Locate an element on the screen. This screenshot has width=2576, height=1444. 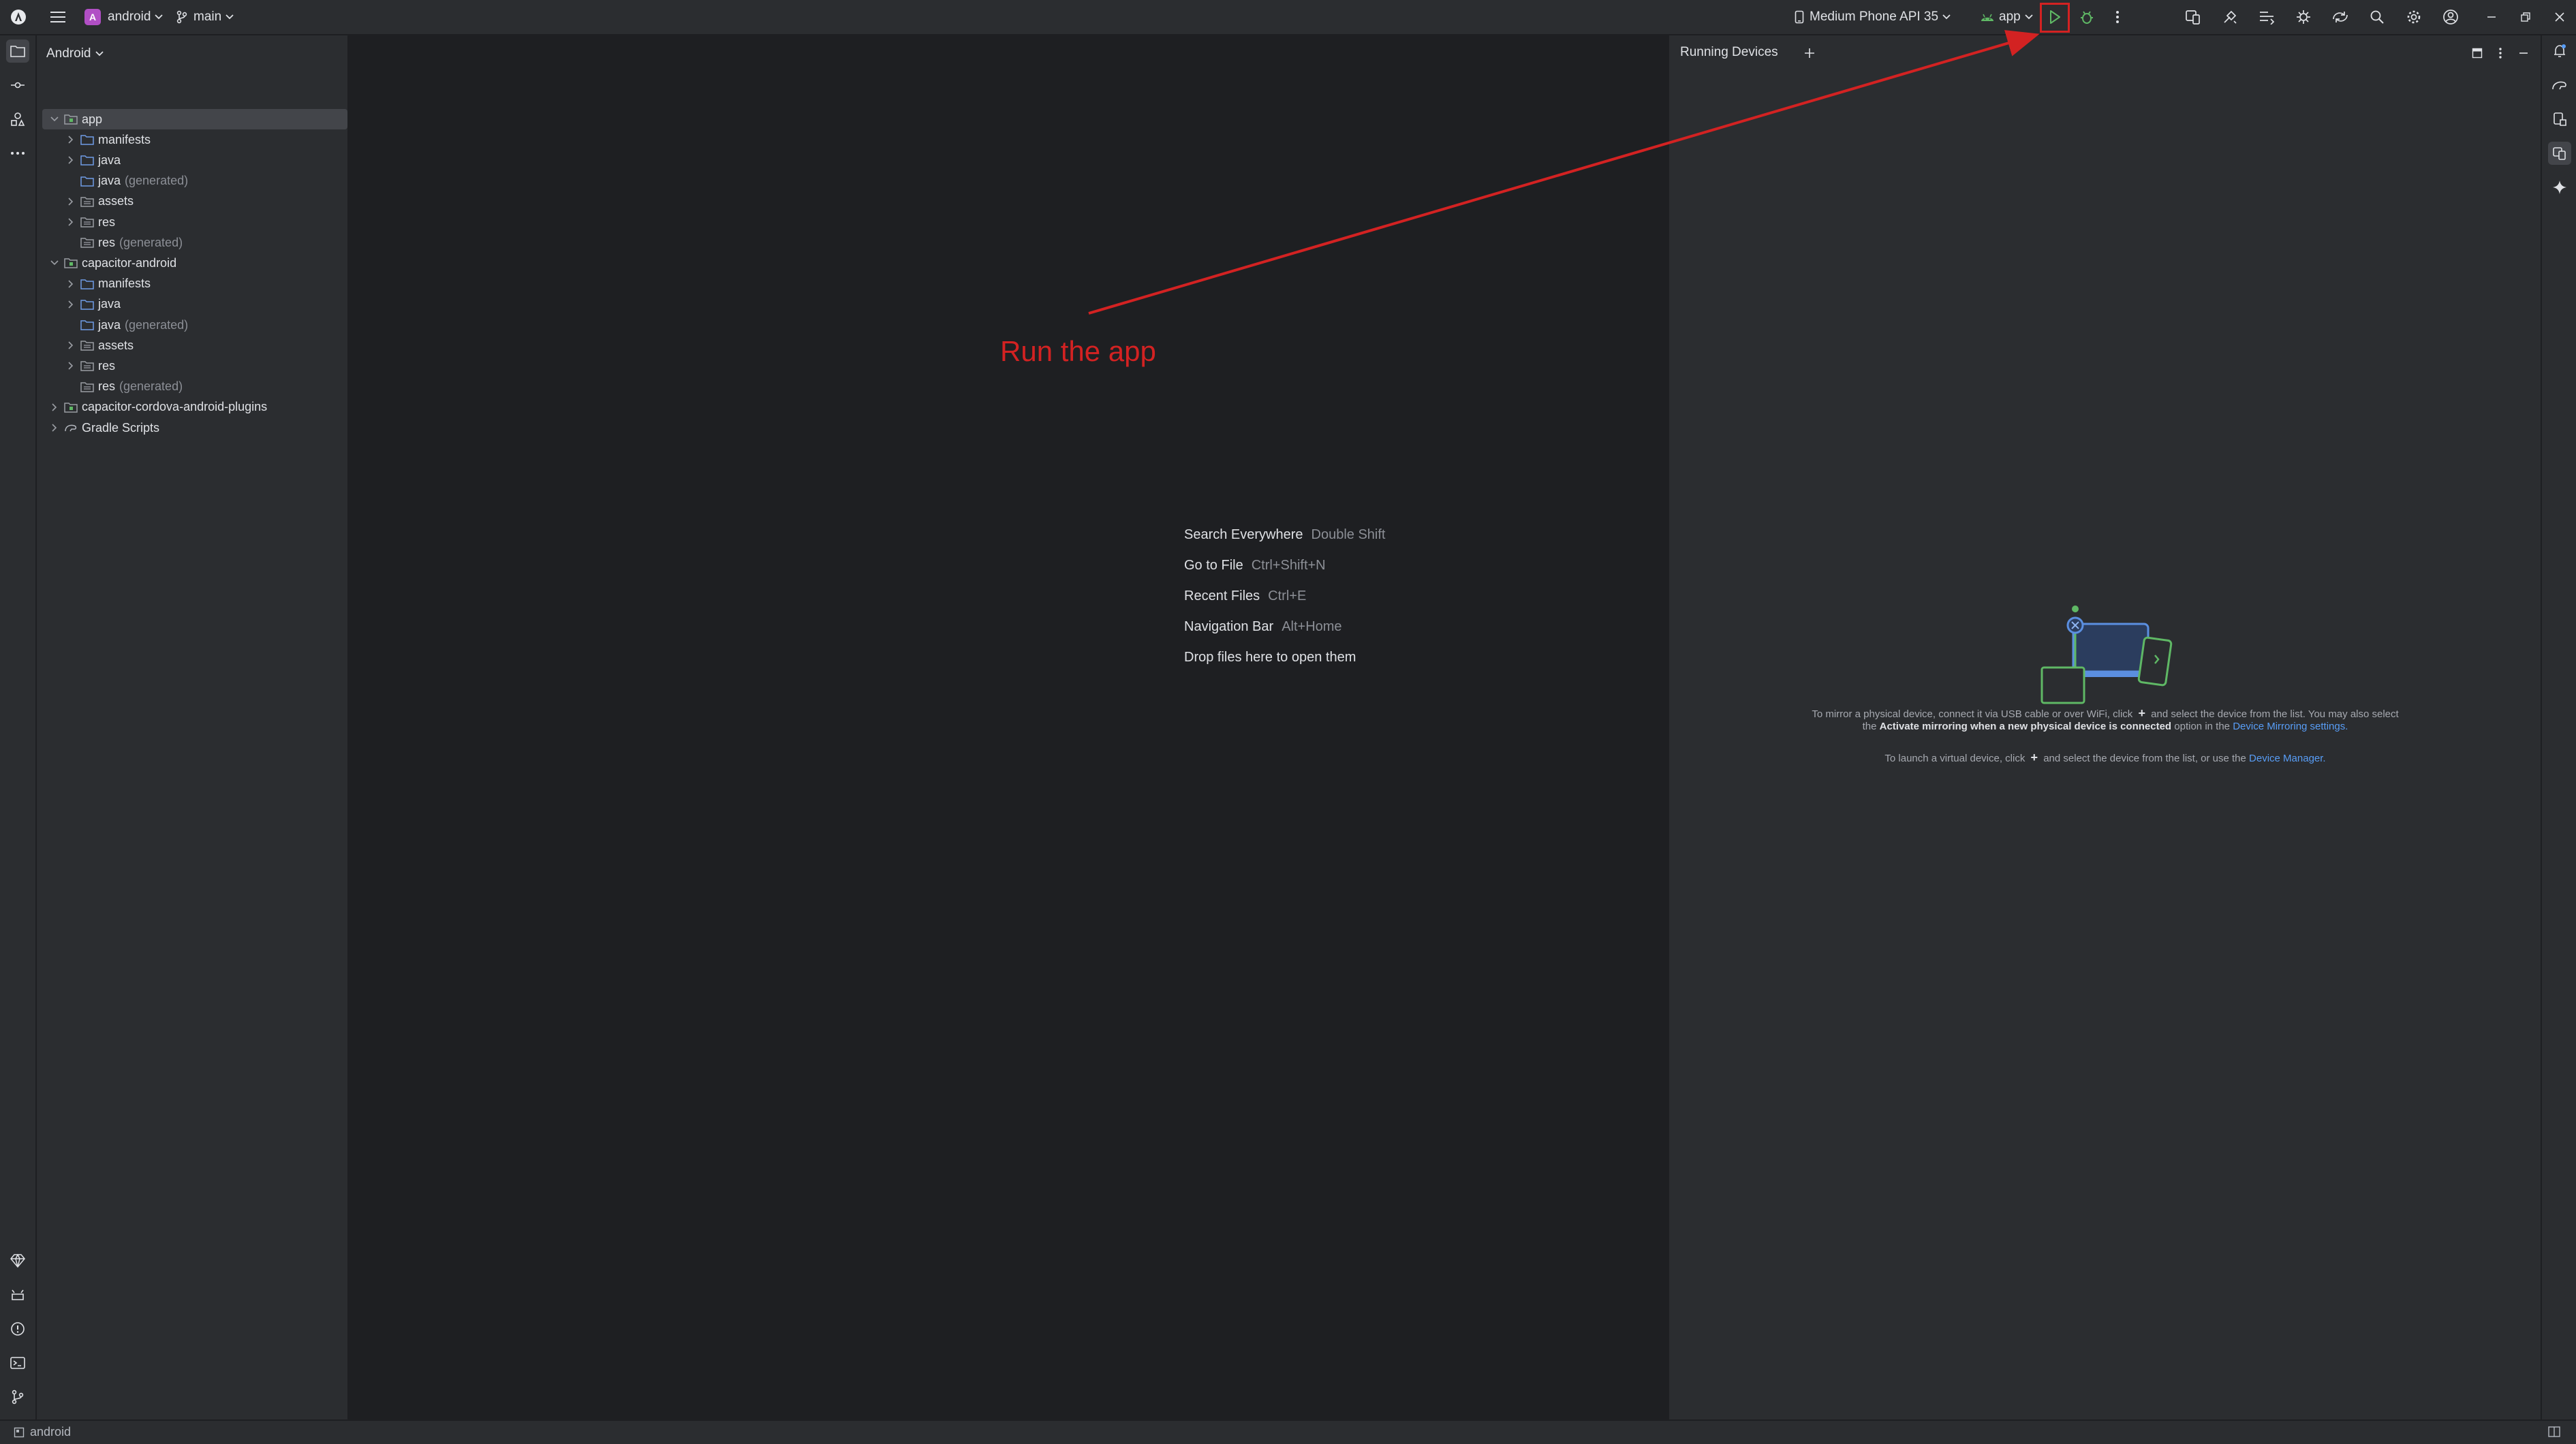
run-config-selector: app is located at coordinates (2006, 17).